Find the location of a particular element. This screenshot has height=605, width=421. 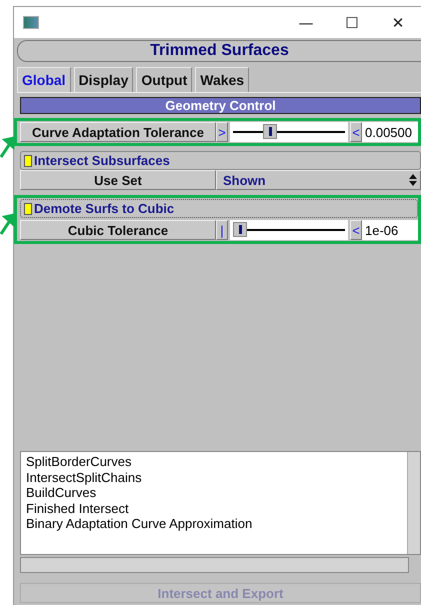

value-field: 1e-06 is located at coordinates (390, 230).